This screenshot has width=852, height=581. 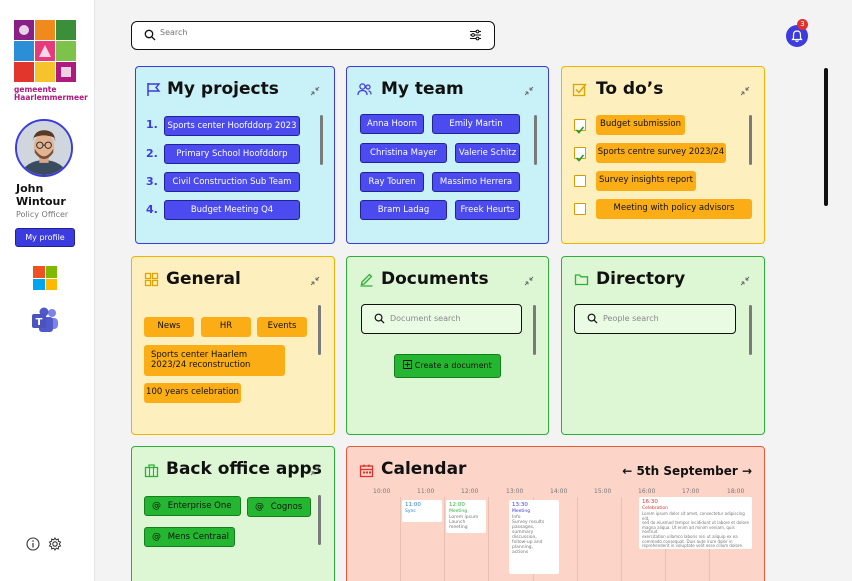 What do you see at coordinates (55, 544) in the screenshot?
I see `settings-icon` at bounding box center [55, 544].